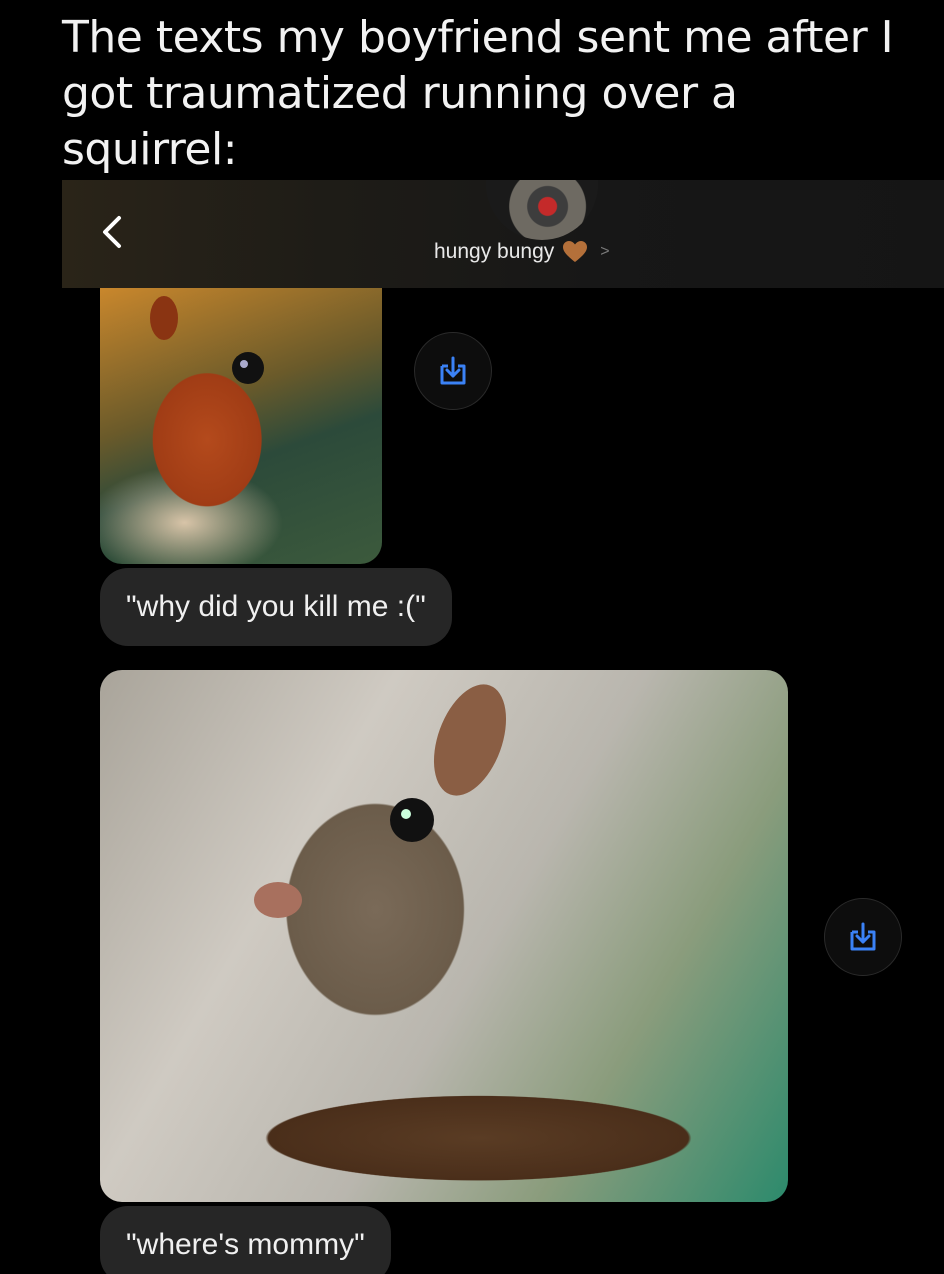 The height and width of the screenshot is (1274, 944). What do you see at coordinates (575, 251) in the screenshot?
I see `heart-icon` at bounding box center [575, 251].